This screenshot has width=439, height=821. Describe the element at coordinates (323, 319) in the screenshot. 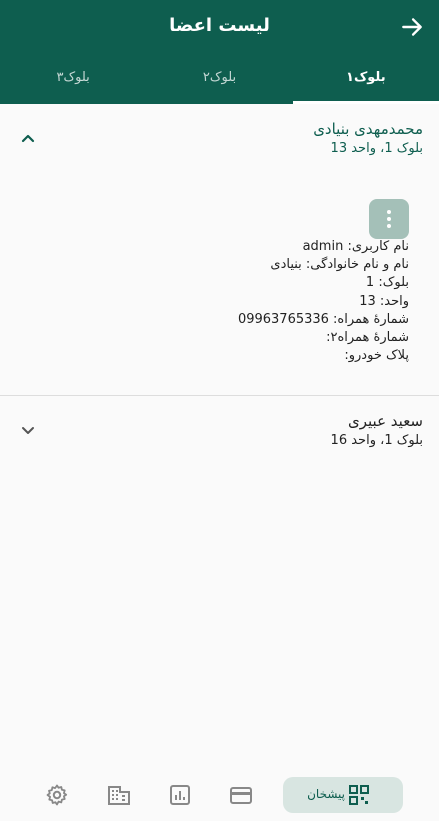

I see `detail-mobile: شمارهٔ همراه: 09963765336` at that location.